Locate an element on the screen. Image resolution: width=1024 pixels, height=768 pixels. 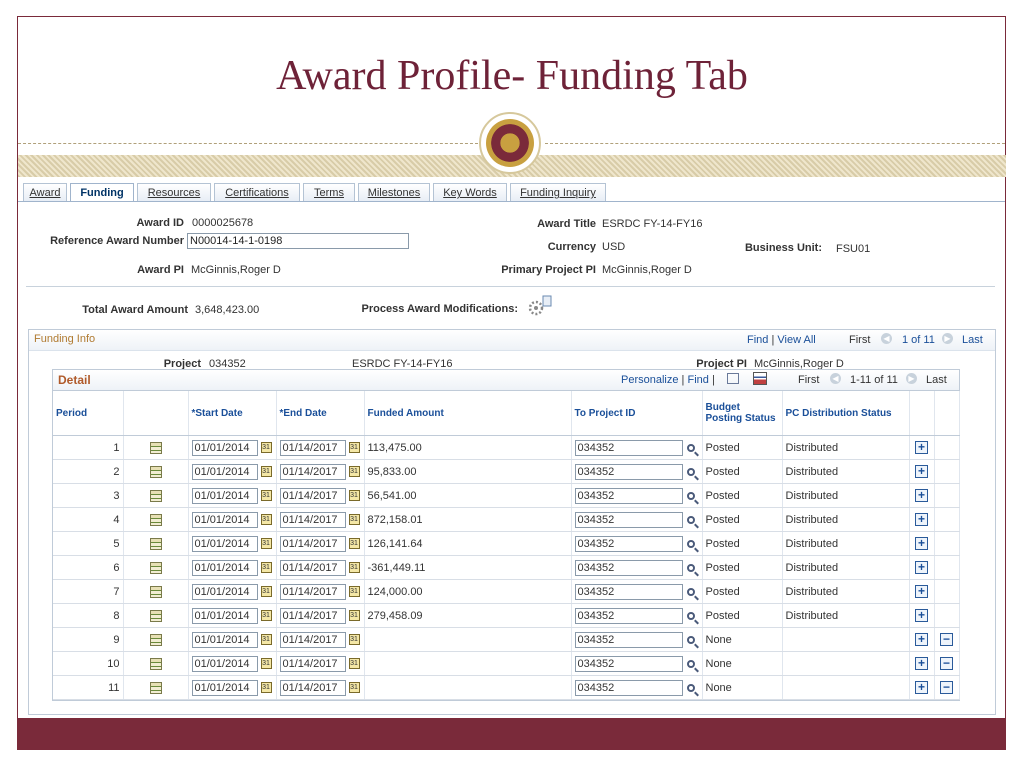
view-all-icon is located at coordinates (733, 378).